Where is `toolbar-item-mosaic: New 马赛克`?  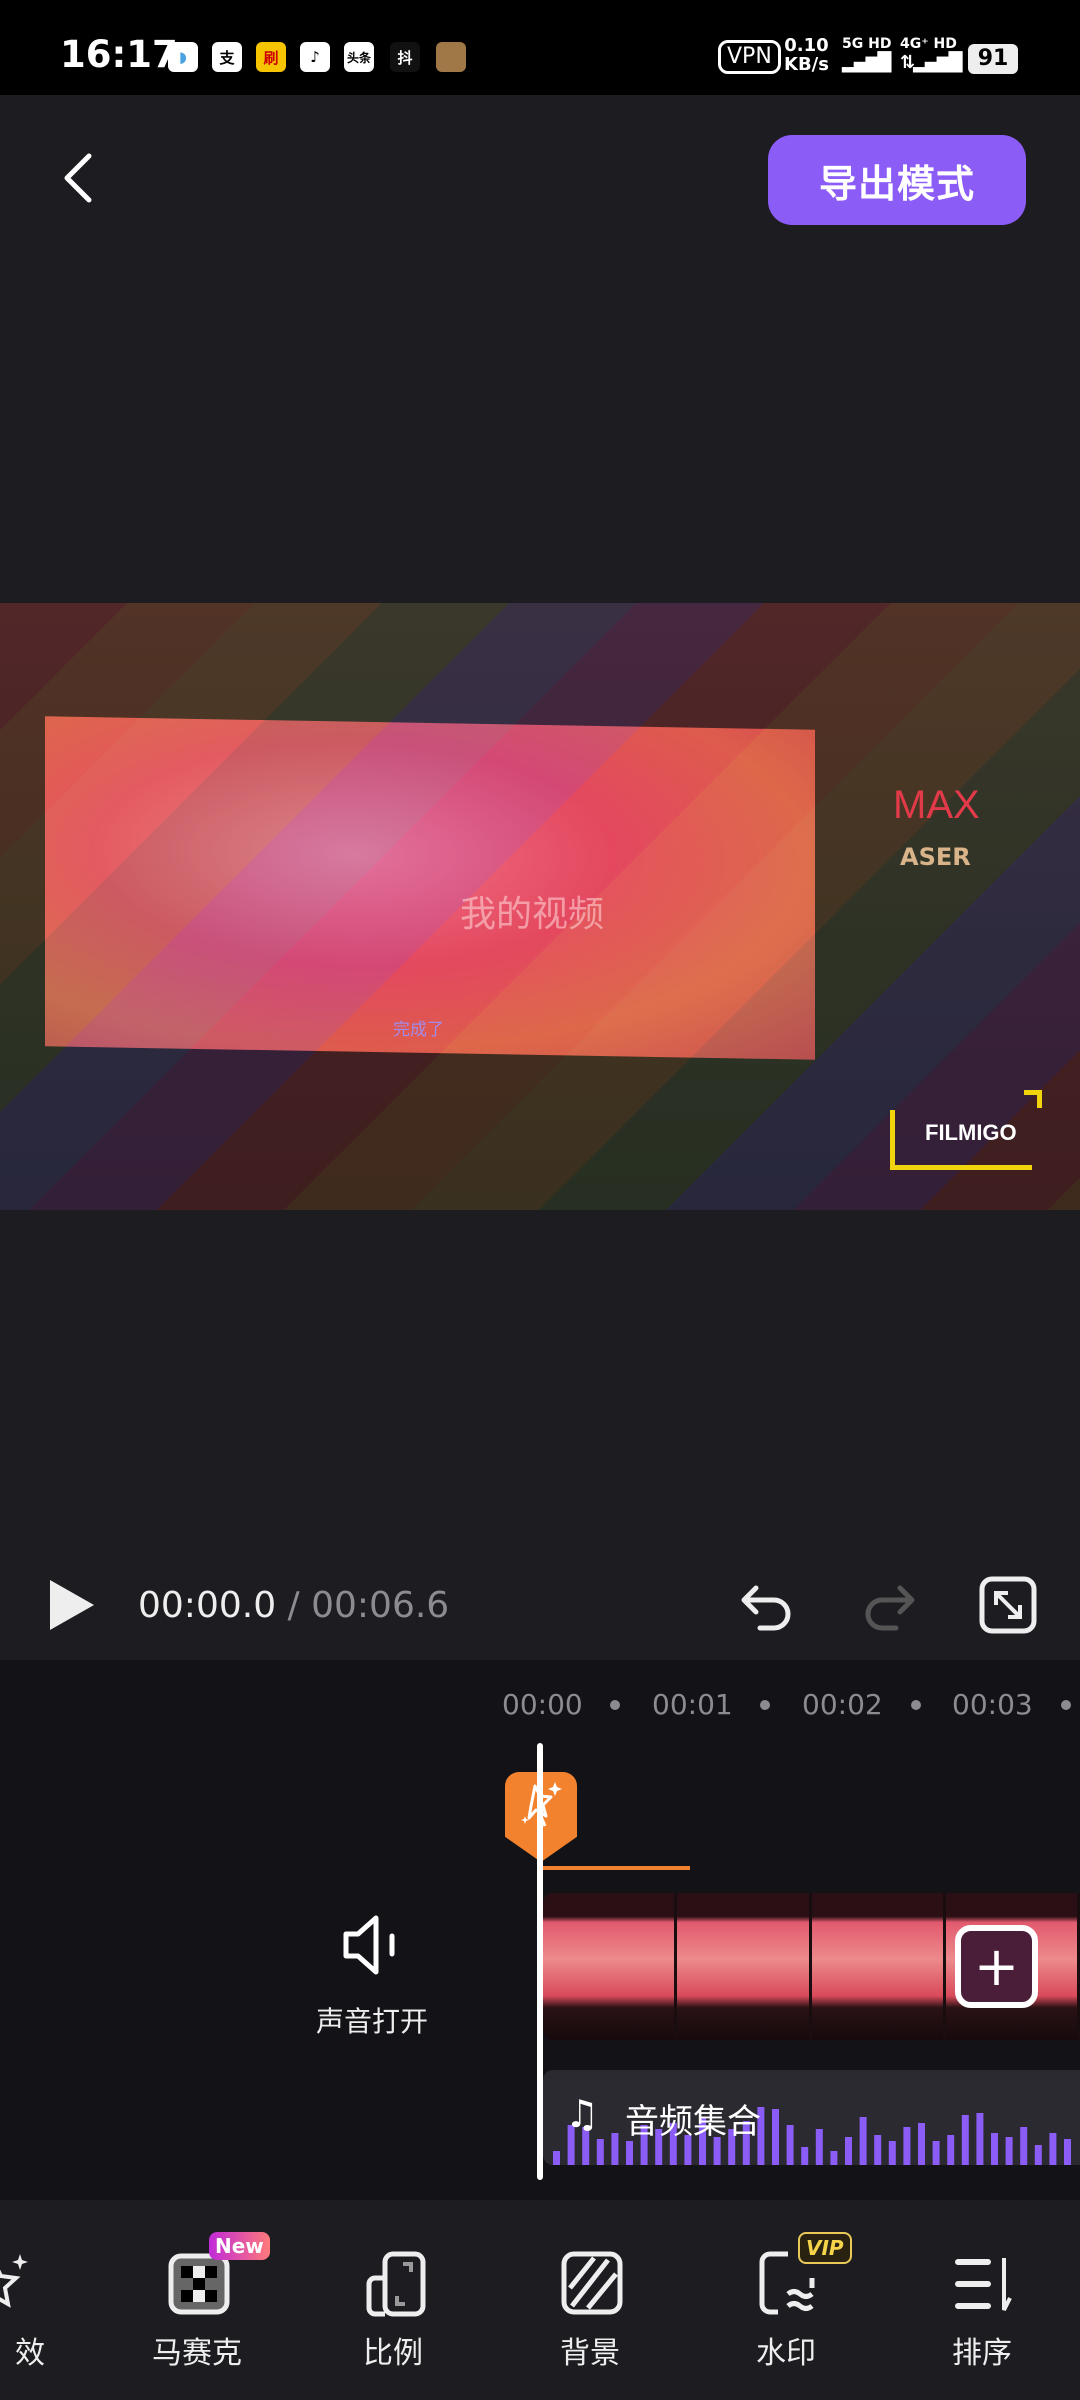
toolbar-item-mosaic: New 马赛克 is located at coordinates (203, 2306).